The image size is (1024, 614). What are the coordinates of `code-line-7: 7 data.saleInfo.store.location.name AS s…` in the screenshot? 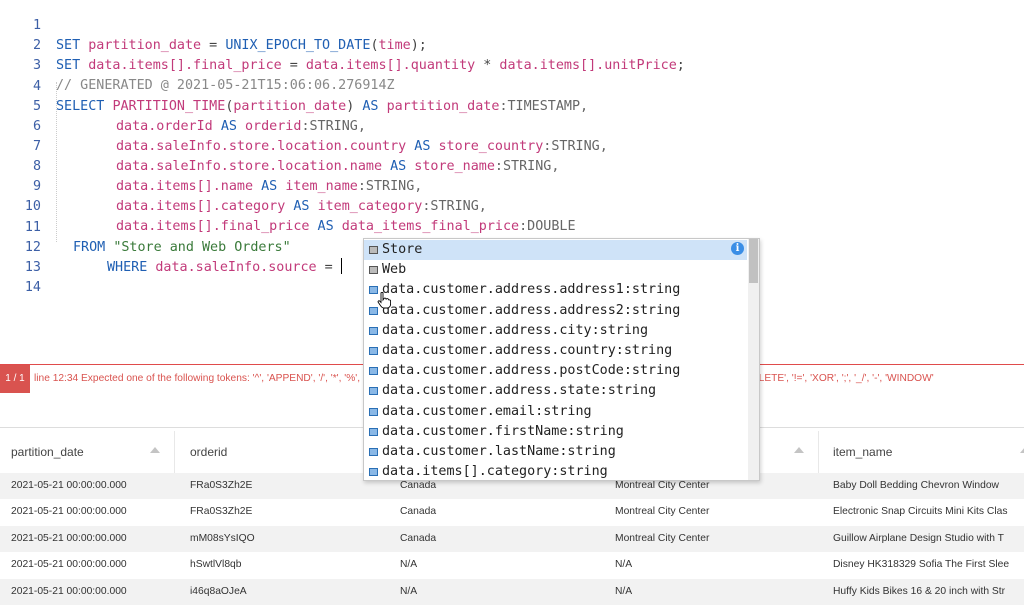 It's located at (512, 145).